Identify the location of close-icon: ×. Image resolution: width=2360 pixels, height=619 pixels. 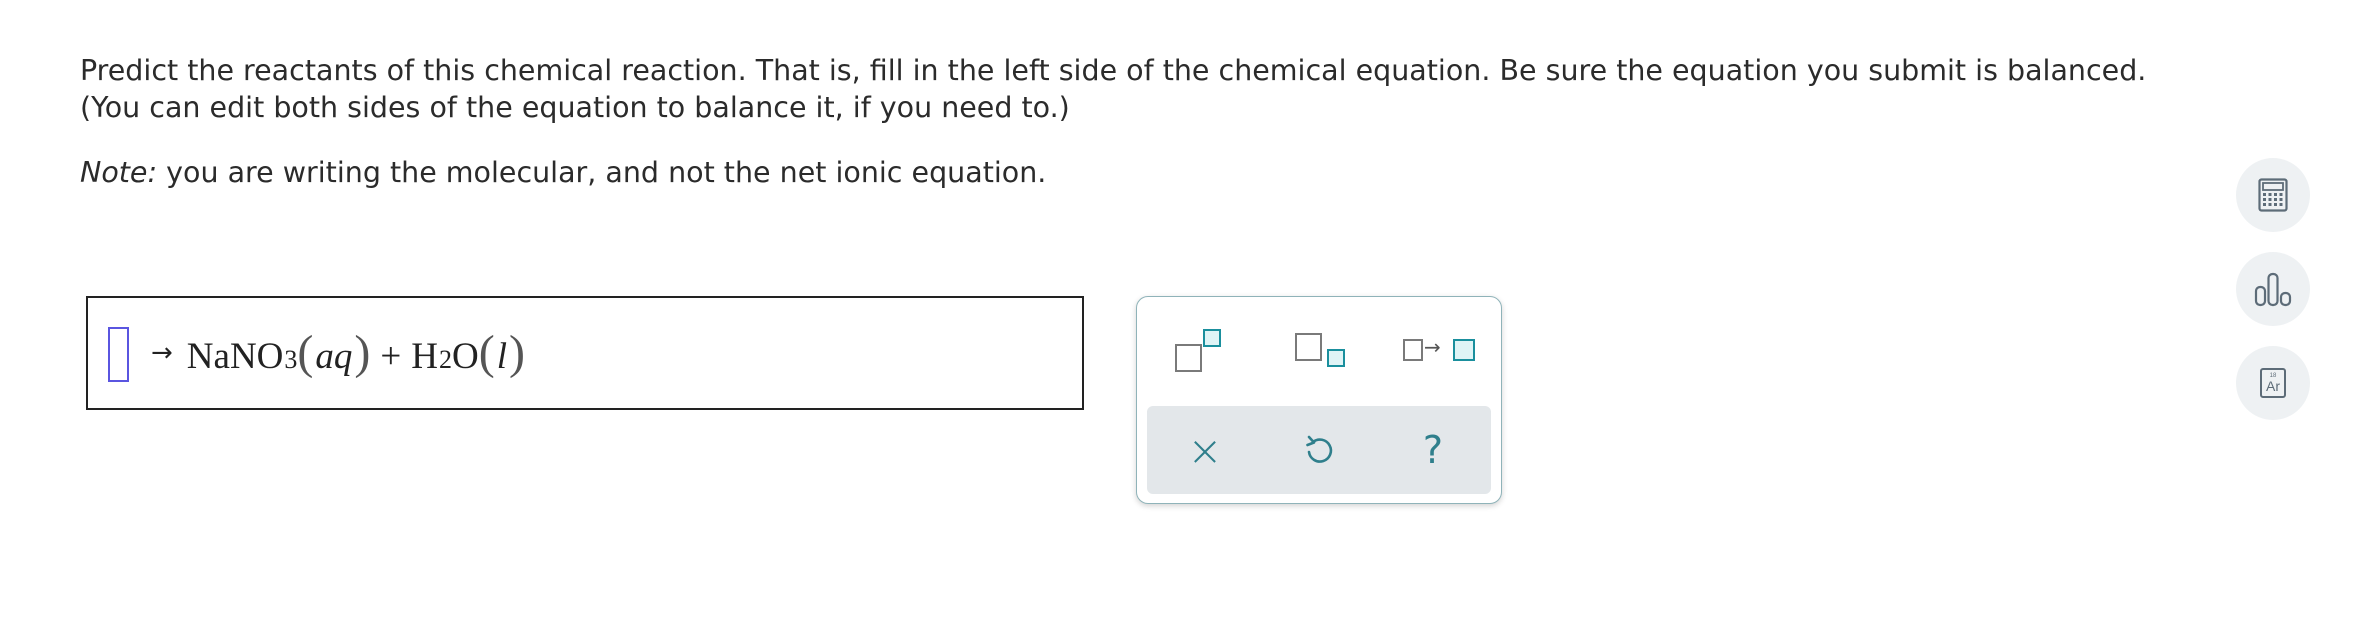
(1205, 450).